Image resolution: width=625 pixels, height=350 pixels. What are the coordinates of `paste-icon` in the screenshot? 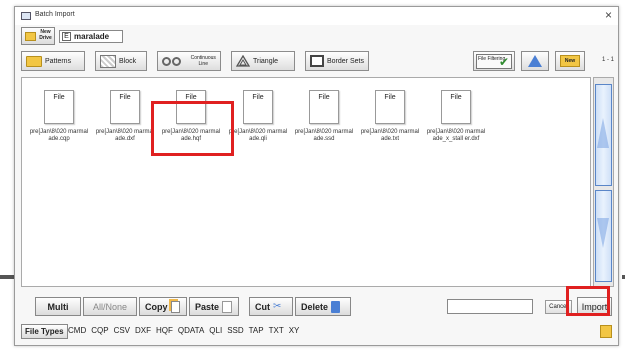 It's located at (227, 306).